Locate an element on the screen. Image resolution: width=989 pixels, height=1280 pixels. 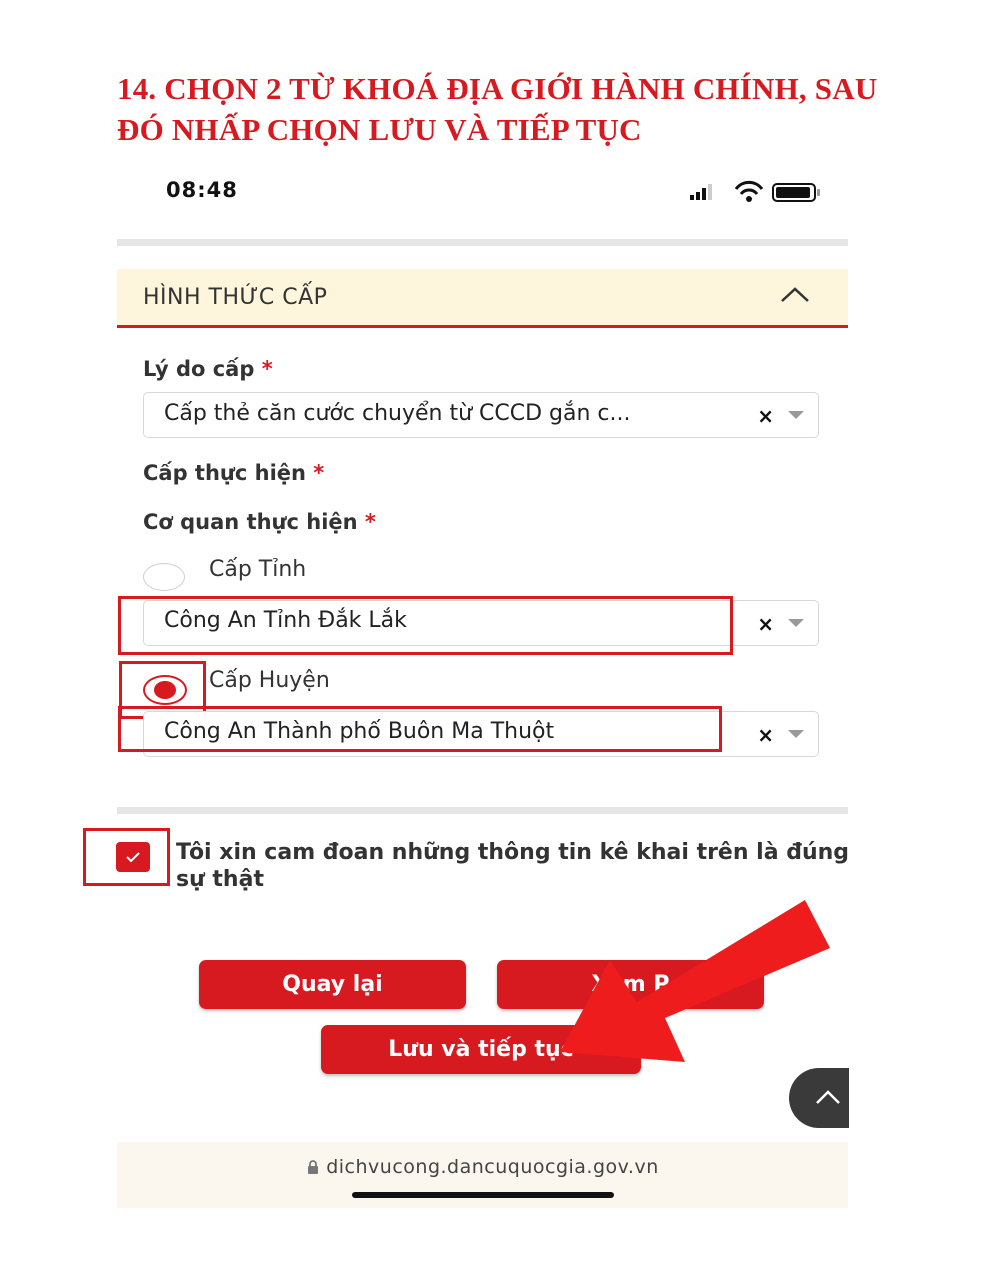
status-icons is located at coordinates (755, 191).